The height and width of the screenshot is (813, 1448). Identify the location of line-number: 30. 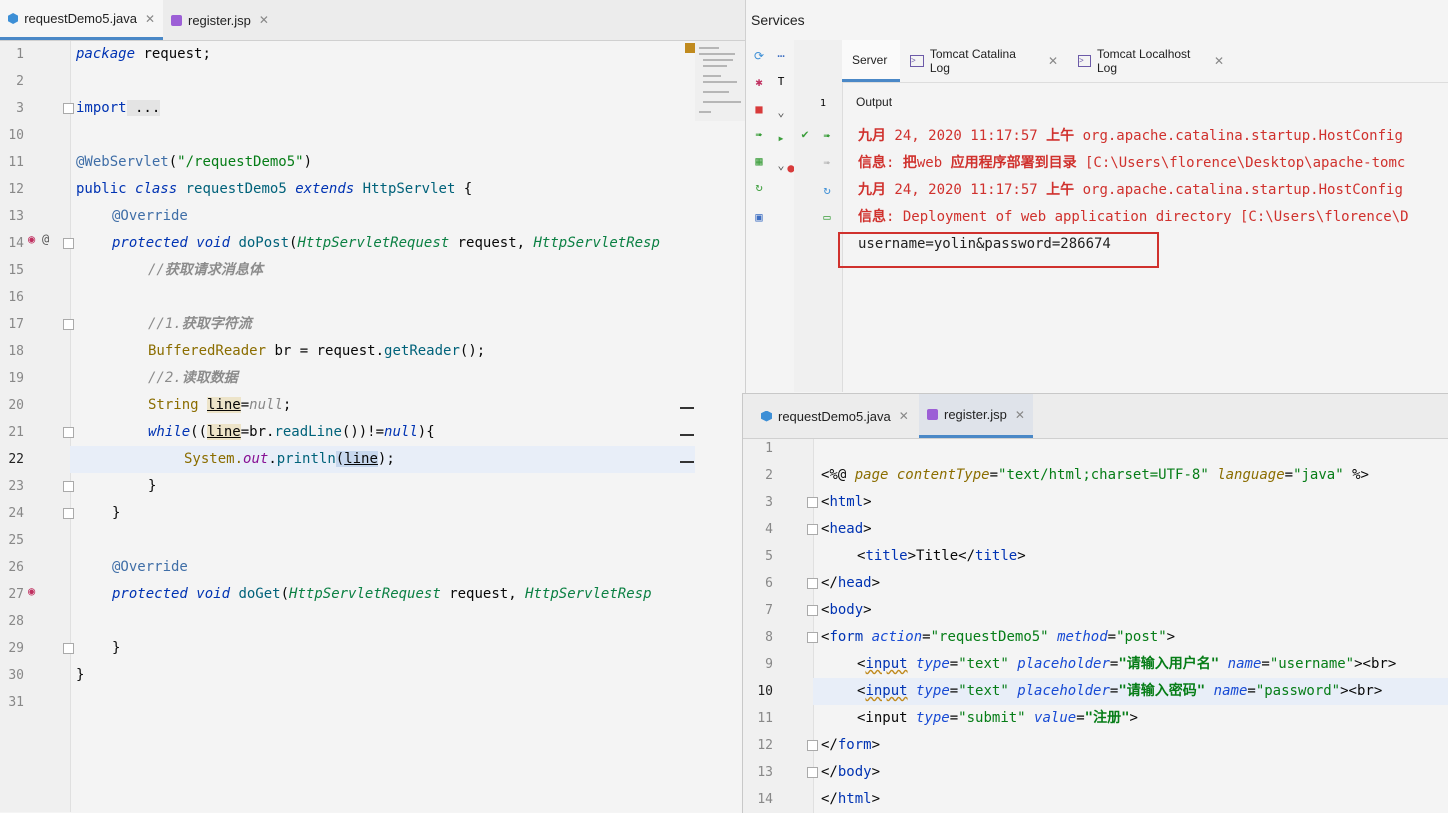
(16, 675).